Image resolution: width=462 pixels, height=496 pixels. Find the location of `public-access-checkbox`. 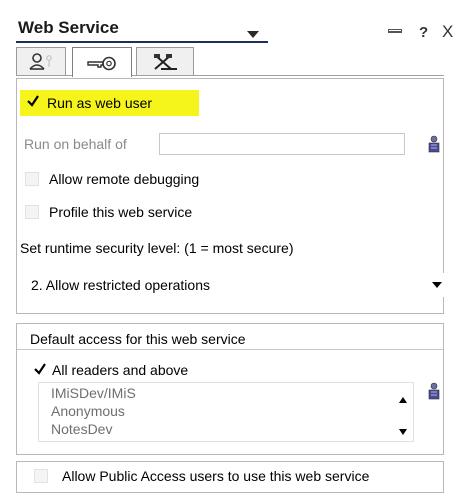

public-access-checkbox is located at coordinates (41, 476).